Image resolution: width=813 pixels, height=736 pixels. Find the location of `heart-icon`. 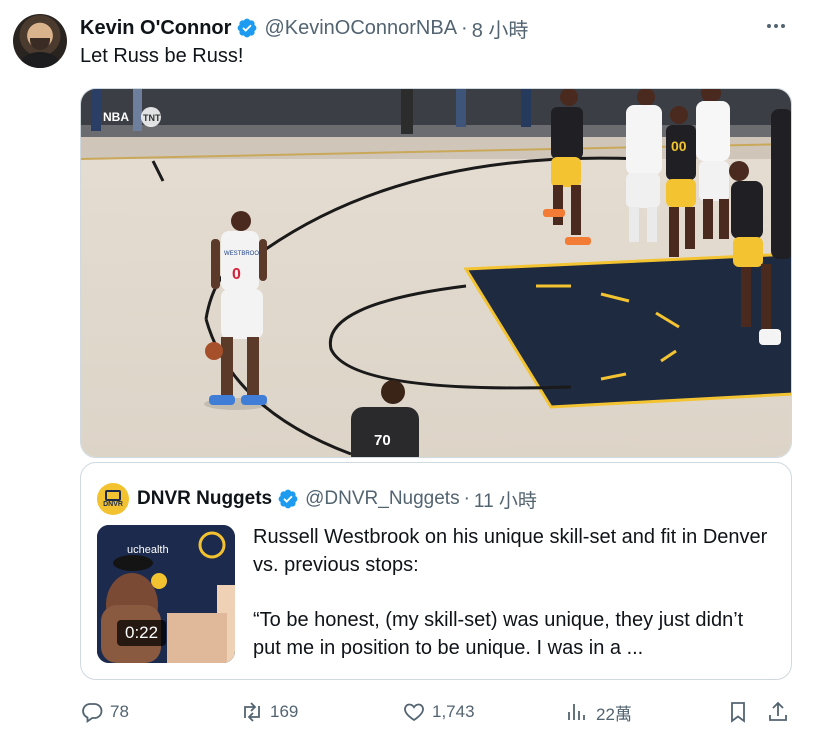

heart-icon is located at coordinates (414, 712).